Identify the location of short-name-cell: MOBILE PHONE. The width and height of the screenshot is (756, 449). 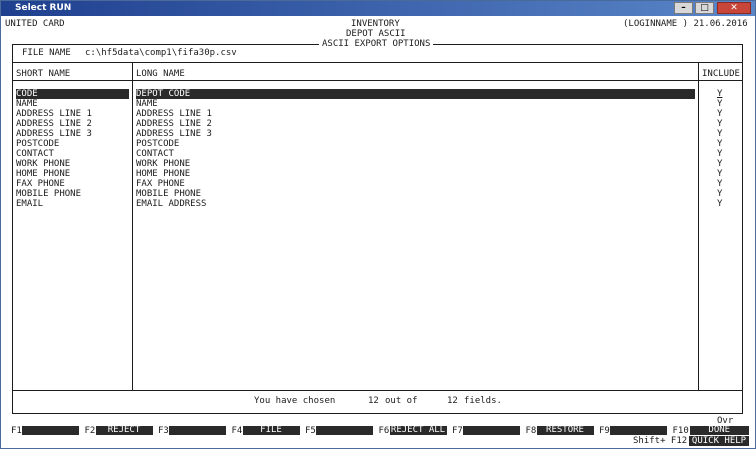
(48, 194).